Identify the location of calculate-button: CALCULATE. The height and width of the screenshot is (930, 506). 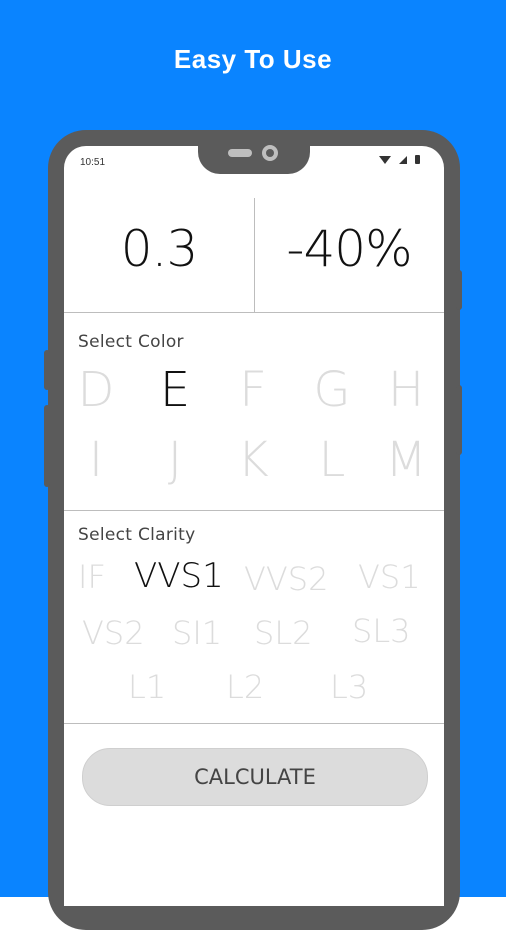
(255, 777).